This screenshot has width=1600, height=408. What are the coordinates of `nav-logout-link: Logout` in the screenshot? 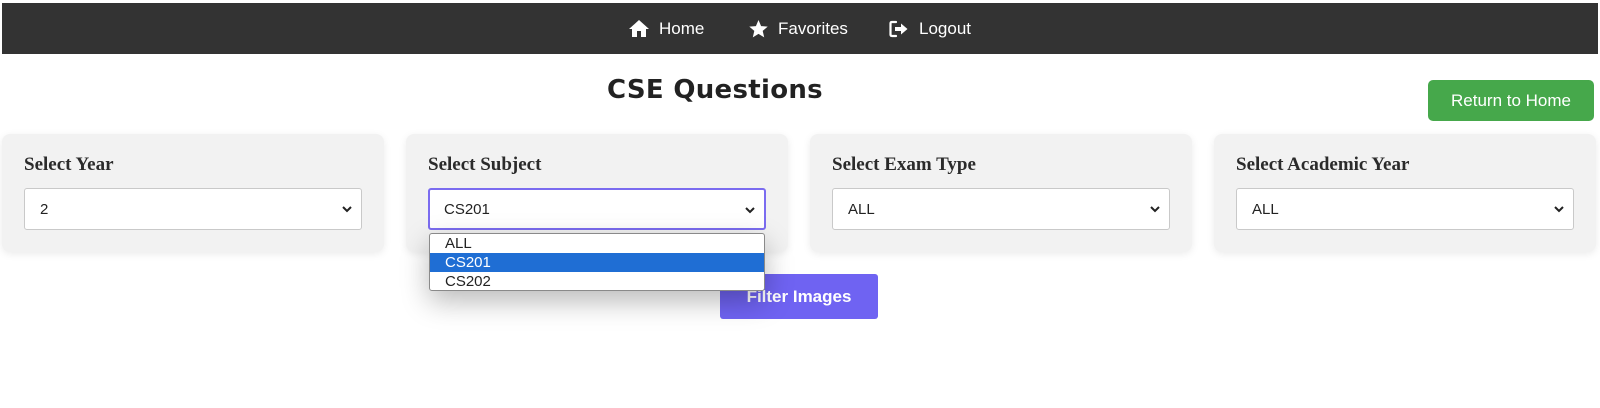 It's located at (929, 28).